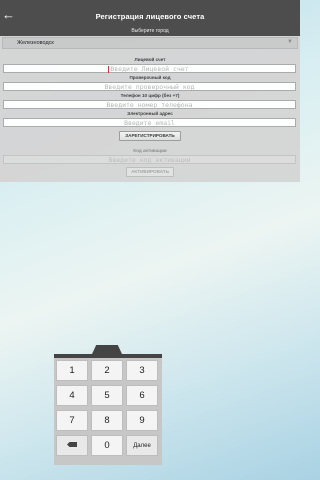  I want to click on key-4: 4, so click(72, 395).